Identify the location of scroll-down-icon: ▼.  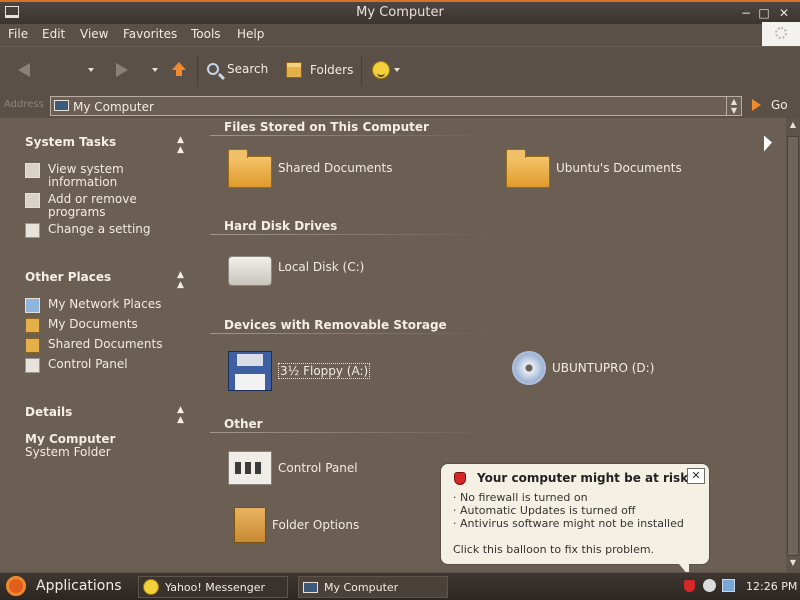
(793, 565).